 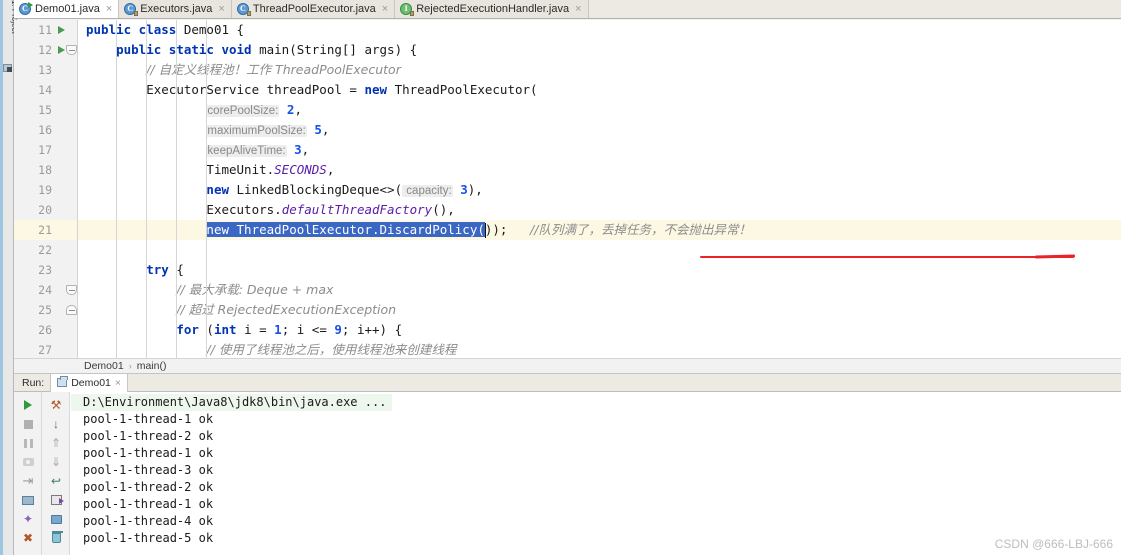 I want to click on code-line: // 使用了线程池之后，使用线程池来创建线程, so click(x=599, y=349).